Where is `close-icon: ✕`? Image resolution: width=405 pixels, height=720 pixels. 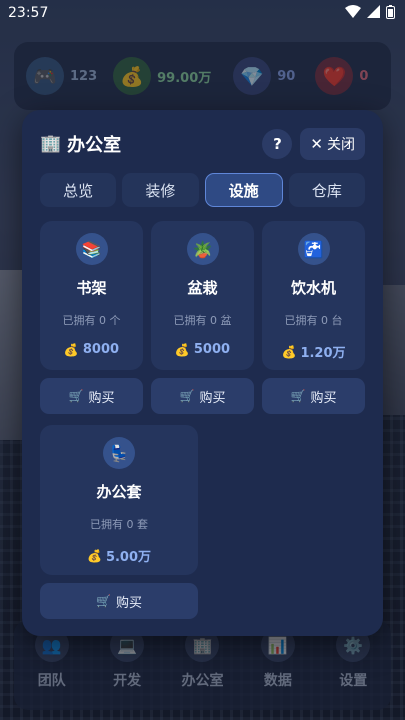
close-icon: ✕ is located at coordinates (316, 144).